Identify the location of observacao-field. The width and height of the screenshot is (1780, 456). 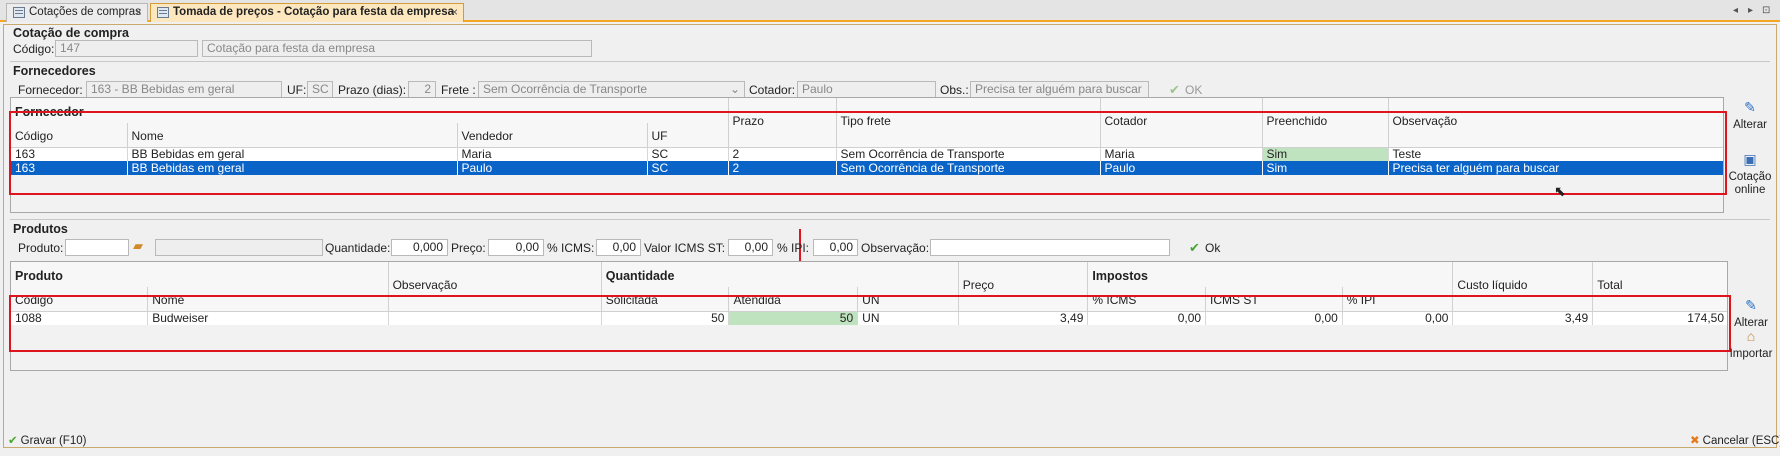
(1050, 247).